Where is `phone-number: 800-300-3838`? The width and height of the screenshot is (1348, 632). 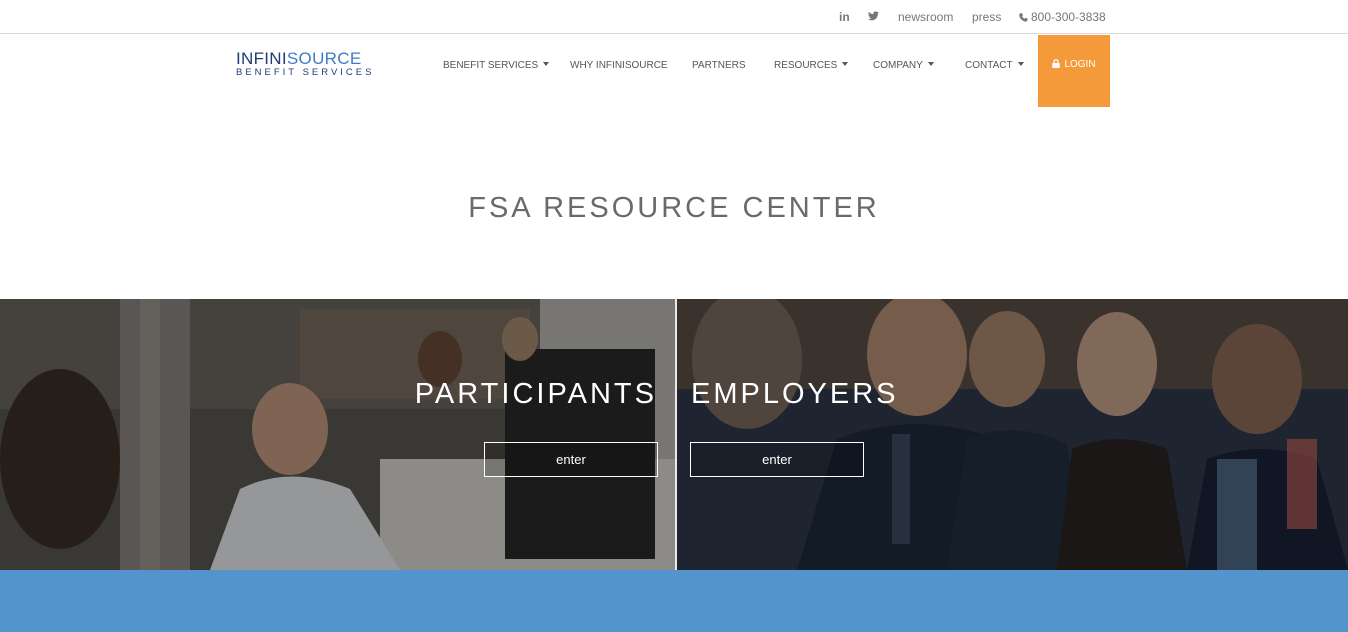 phone-number: 800-300-3838 is located at coordinates (1068, 17).